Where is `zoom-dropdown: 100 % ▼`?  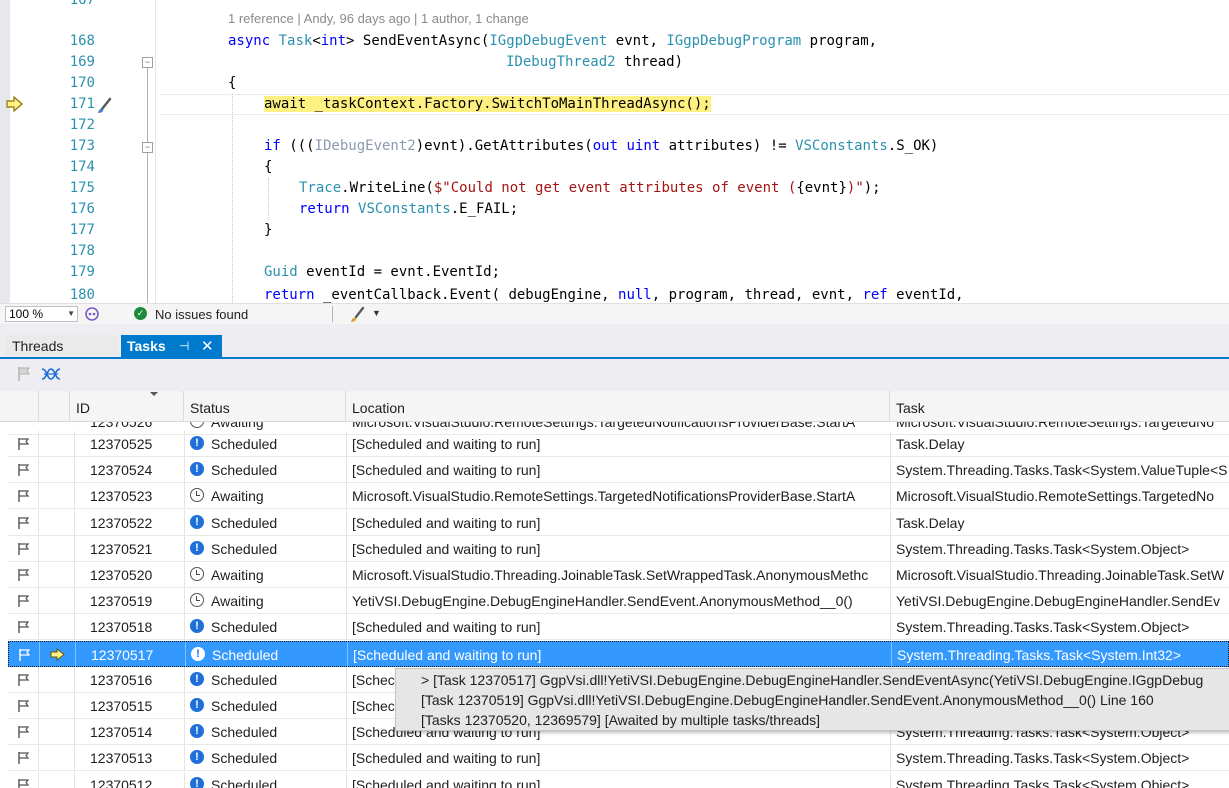
zoom-dropdown: 100 % ▼ is located at coordinates (41, 314).